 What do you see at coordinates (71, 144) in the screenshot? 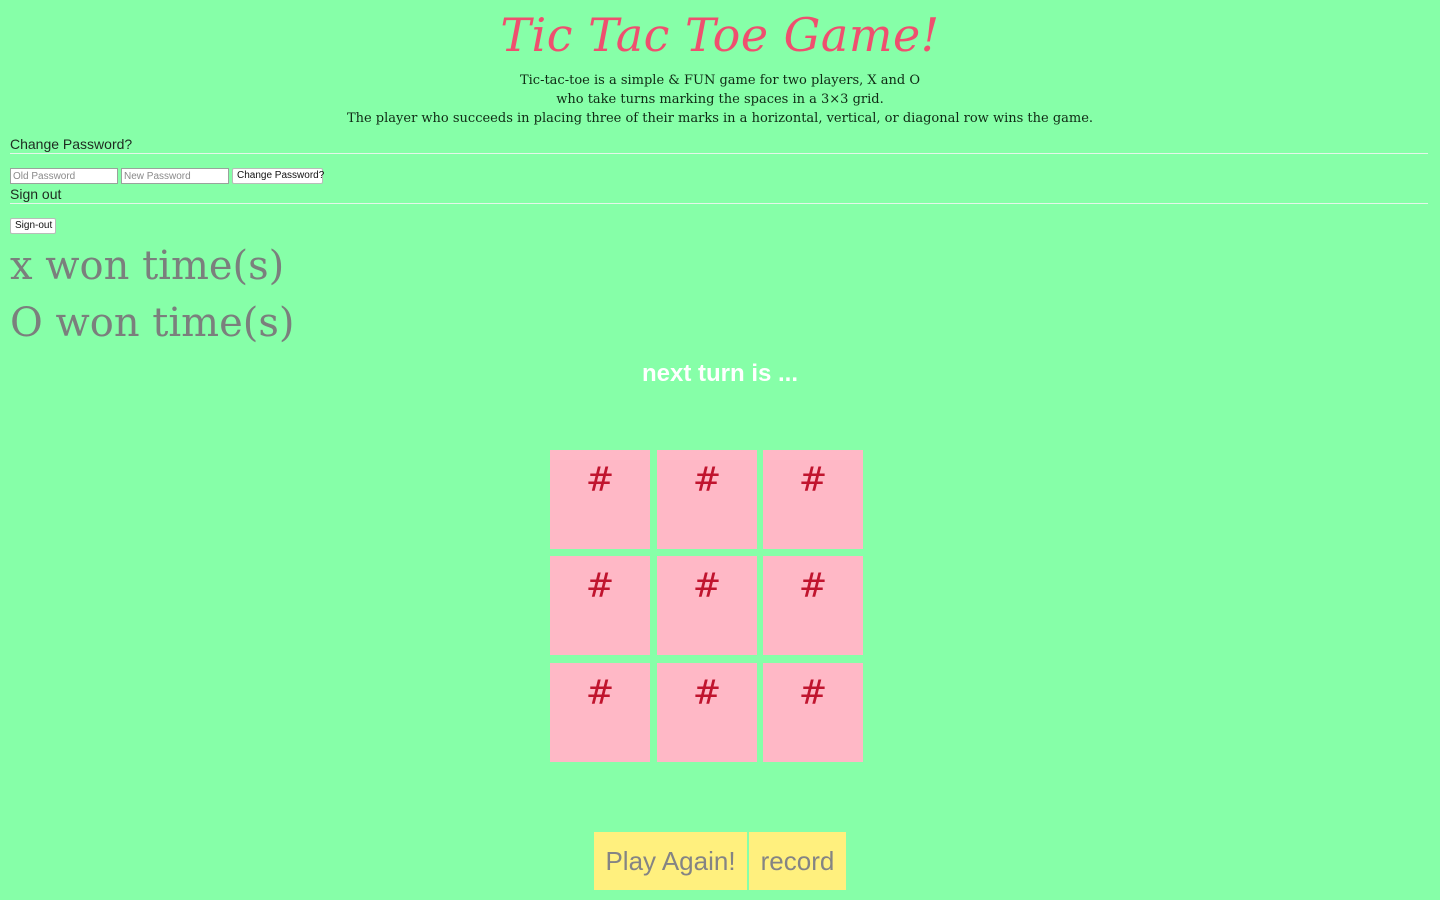
I see `change-password-heading: Change Password?` at bounding box center [71, 144].